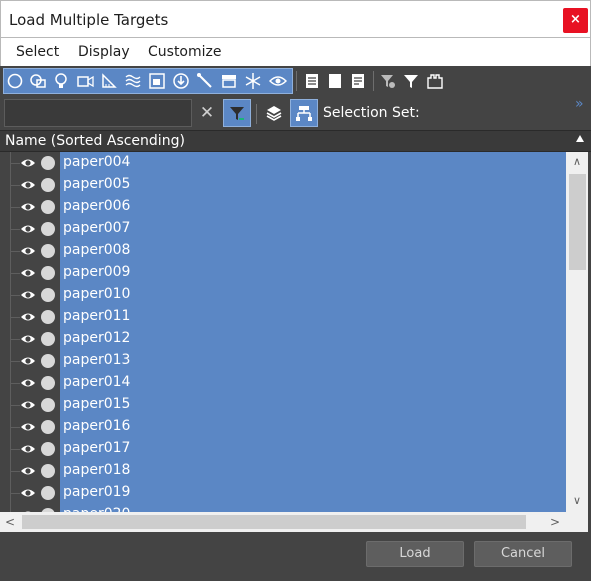 This screenshot has width=591, height=581. What do you see at coordinates (358, 81) in the screenshot?
I see `select-invert-icon` at bounding box center [358, 81].